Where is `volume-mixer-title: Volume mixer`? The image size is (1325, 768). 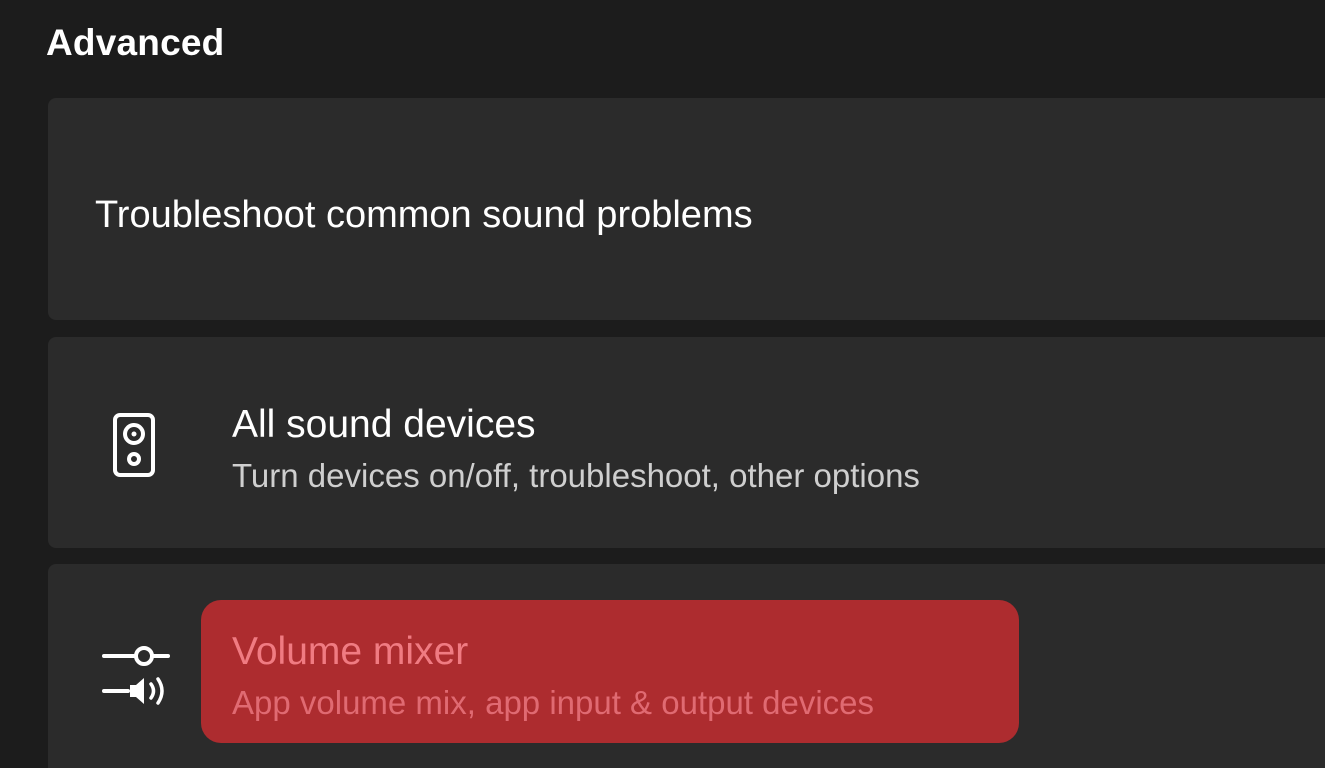
volume-mixer-title: Volume mixer is located at coordinates (350, 651).